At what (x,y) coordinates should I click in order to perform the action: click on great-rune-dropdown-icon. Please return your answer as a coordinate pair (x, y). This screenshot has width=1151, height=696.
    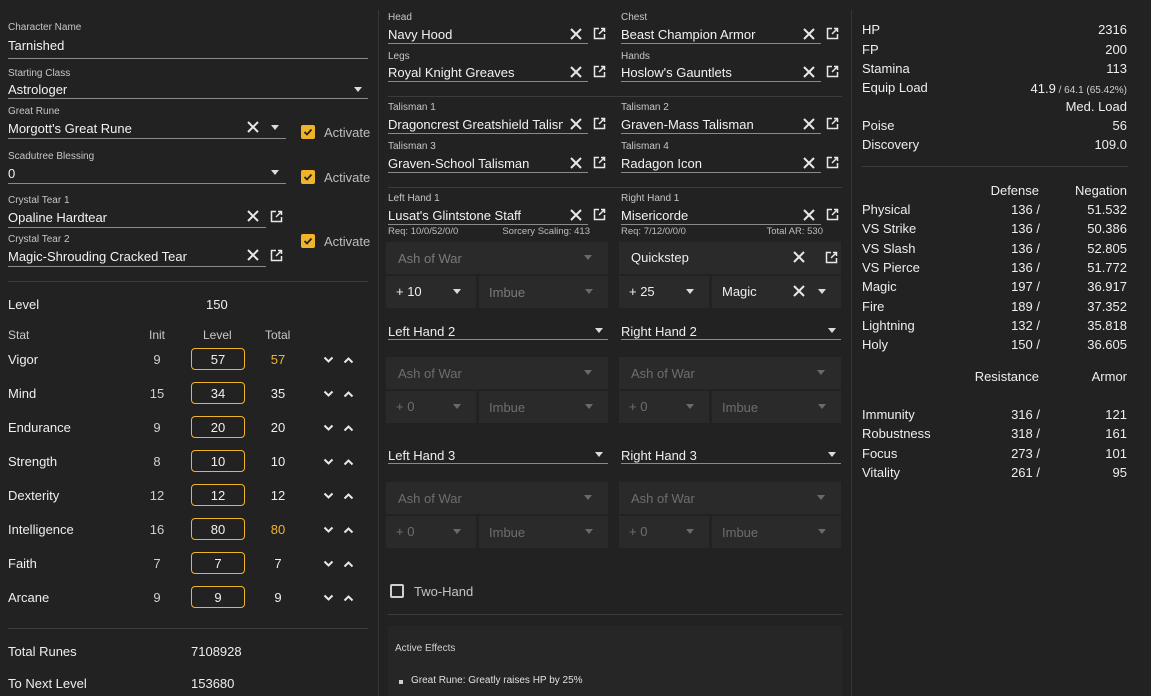
    Looking at the image, I should click on (275, 127).